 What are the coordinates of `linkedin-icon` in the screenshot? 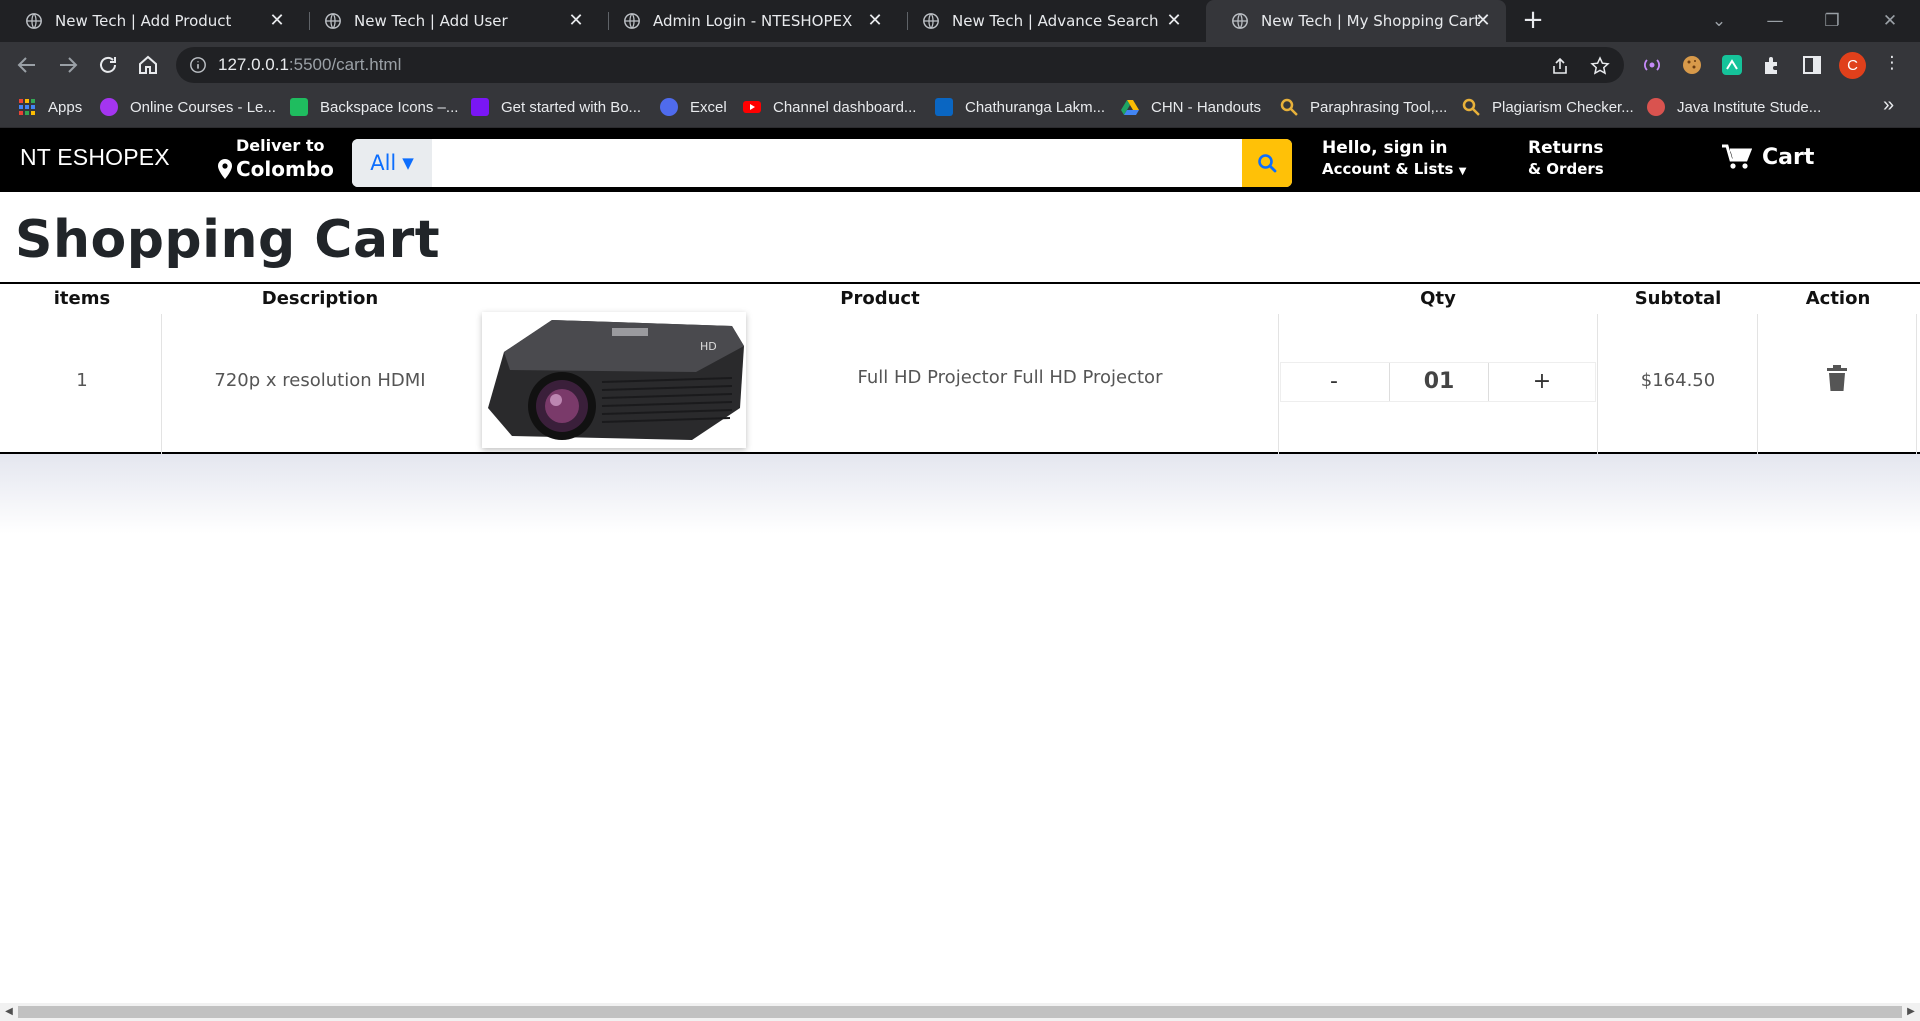 It's located at (944, 107).